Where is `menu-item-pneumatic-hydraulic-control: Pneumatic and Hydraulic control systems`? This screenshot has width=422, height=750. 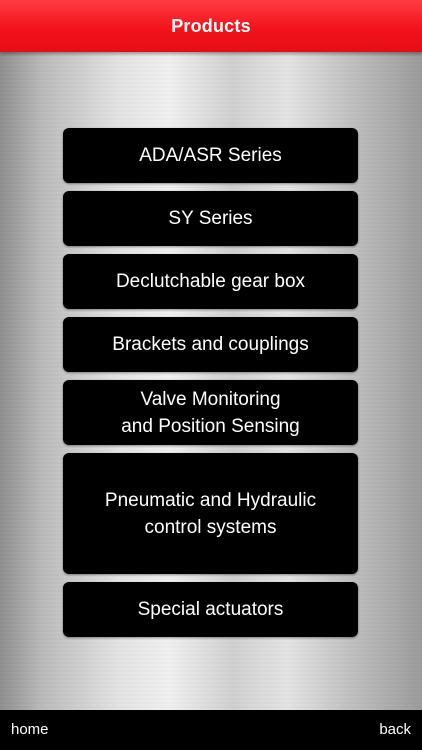 menu-item-pneumatic-hydraulic-control: Pneumatic and Hydraulic control systems is located at coordinates (210, 513).